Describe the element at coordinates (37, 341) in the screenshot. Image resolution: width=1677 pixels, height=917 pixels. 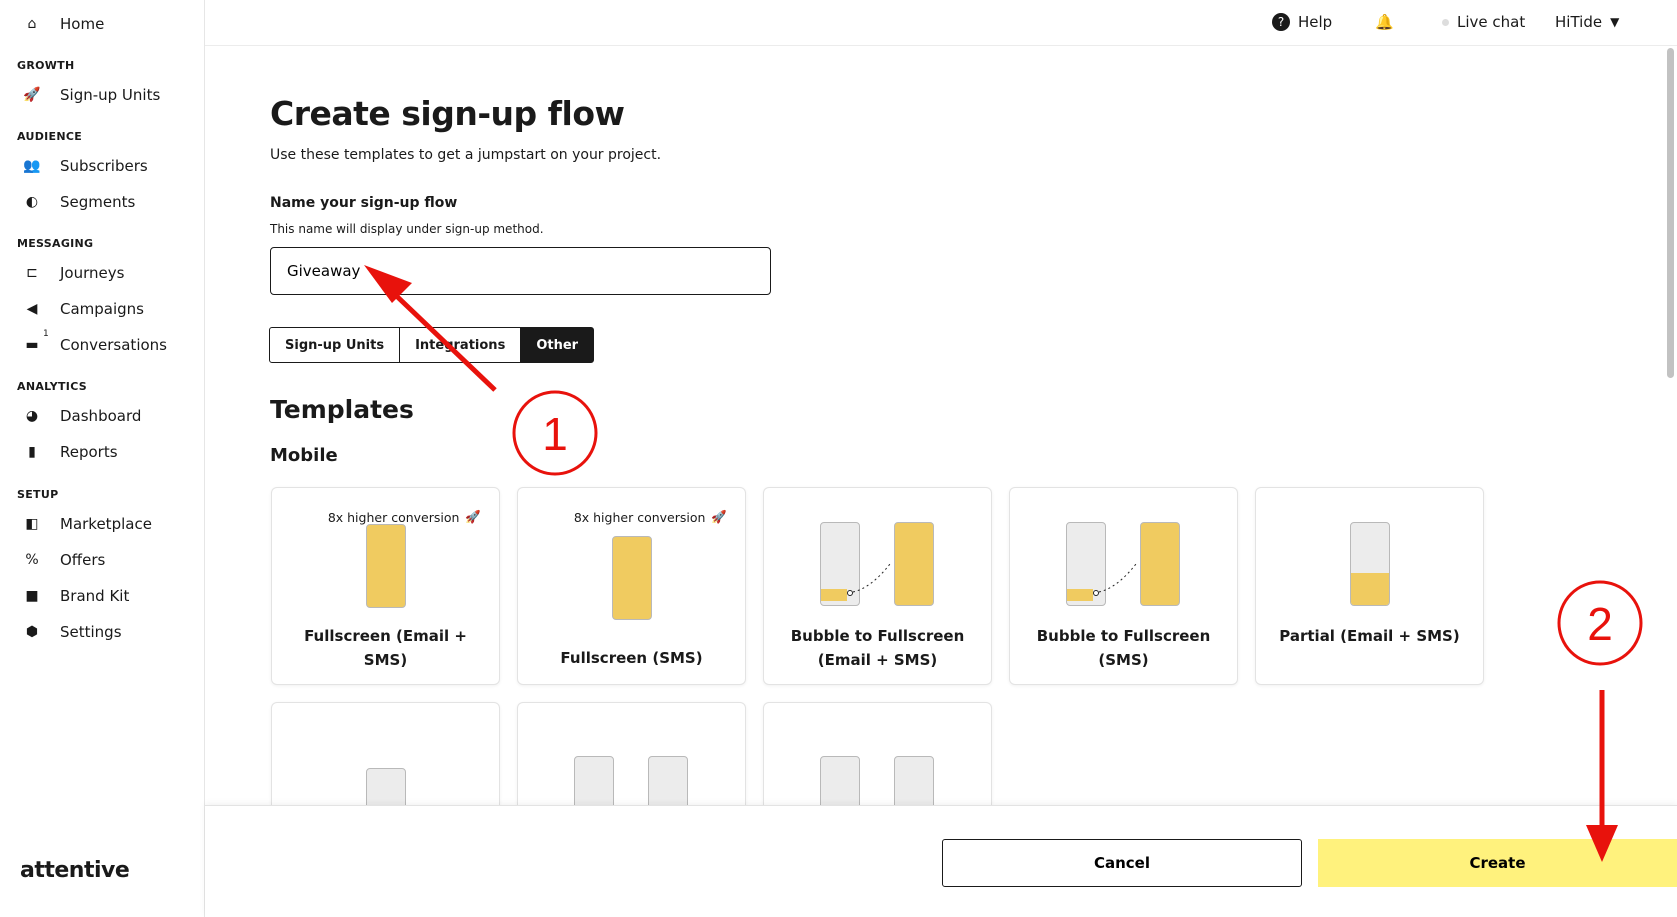
I see `chat-icon: ▬ 1` at that location.